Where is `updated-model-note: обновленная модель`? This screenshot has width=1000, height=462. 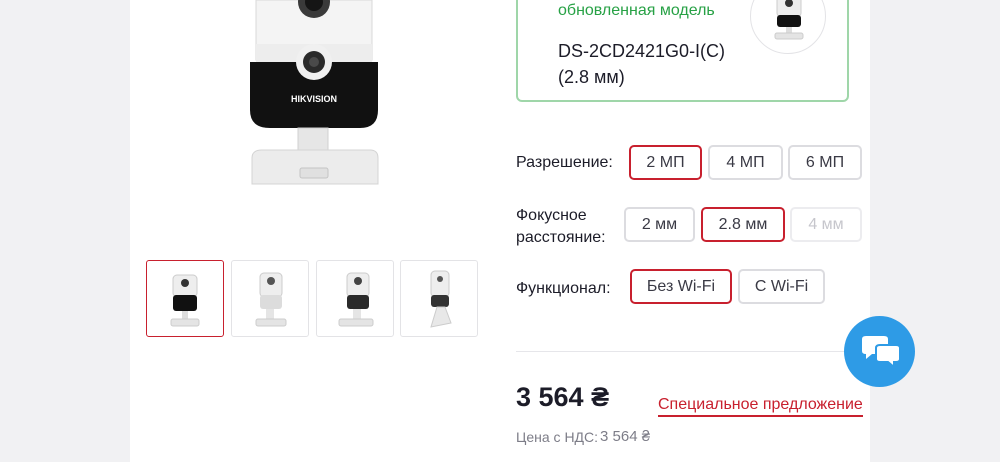 updated-model-note: обновленная модель is located at coordinates (636, 10).